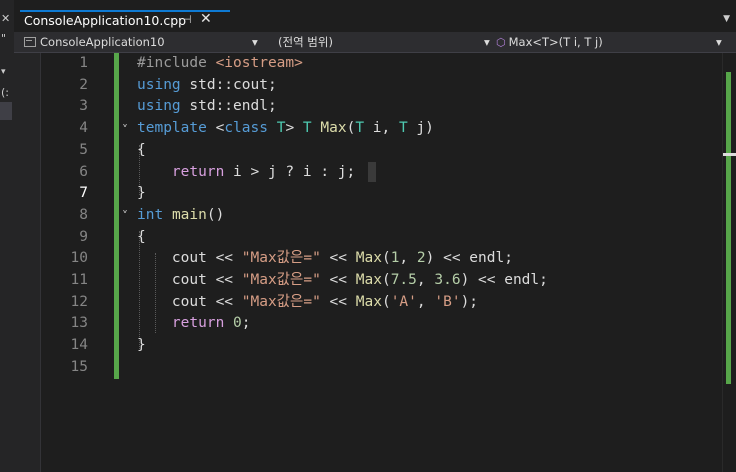 The width and height of the screenshot is (736, 472). Describe the element at coordinates (372, 172) in the screenshot. I see `text-caret-highlight` at that location.